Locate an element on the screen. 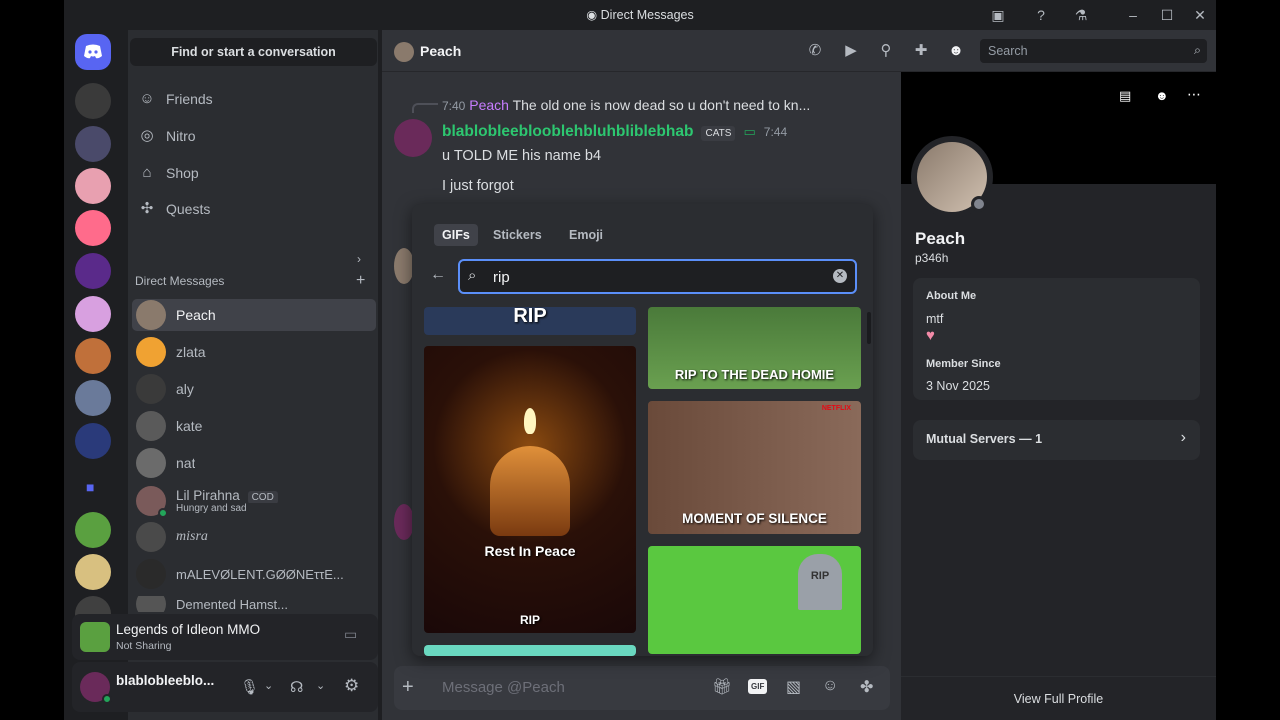  dm-item: zlata is located at coordinates (254, 352).